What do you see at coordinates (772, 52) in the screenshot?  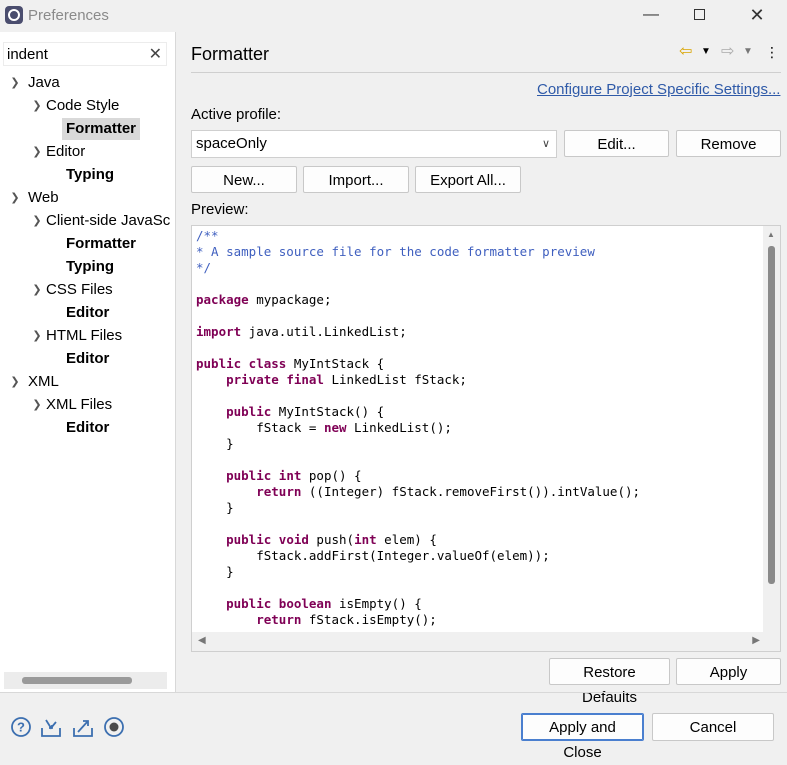 I see `view-menu-icon: ⋮` at bounding box center [772, 52].